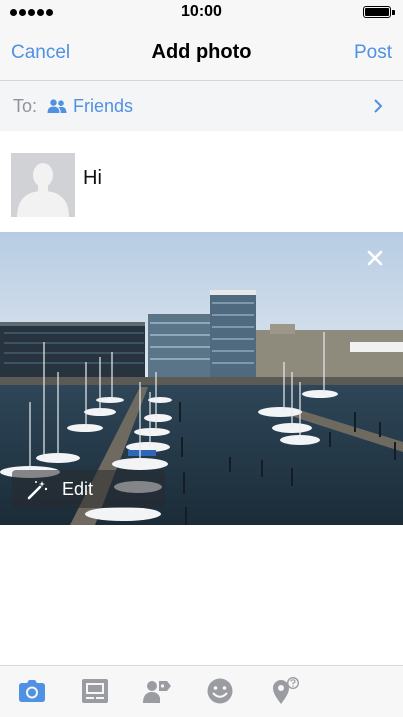  What do you see at coordinates (285, 691) in the screenshot?
I see `location-pin-icon` at bounding box center [285, 691].